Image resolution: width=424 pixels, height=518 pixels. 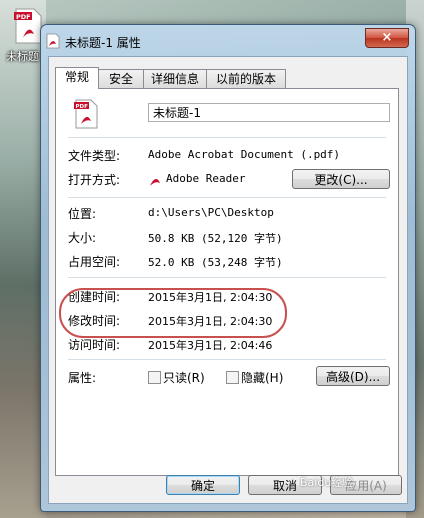 What do you see at coordinates (77, 78) in the screenshot?
I see `tab-general: 常规` at bounding box center [77, 78].